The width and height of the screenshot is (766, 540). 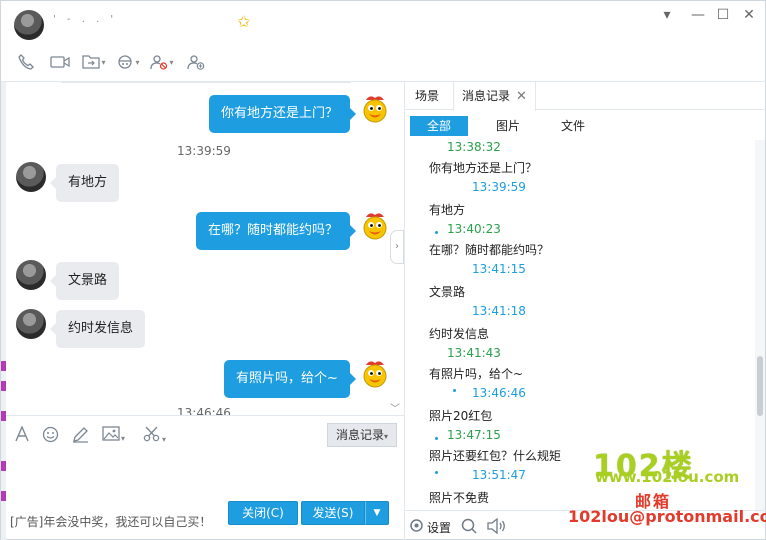 What do you see at coordinates (333, 513) in the screenshot?
I see `send-button: 发送(S)` at bounding box center [333, 513].